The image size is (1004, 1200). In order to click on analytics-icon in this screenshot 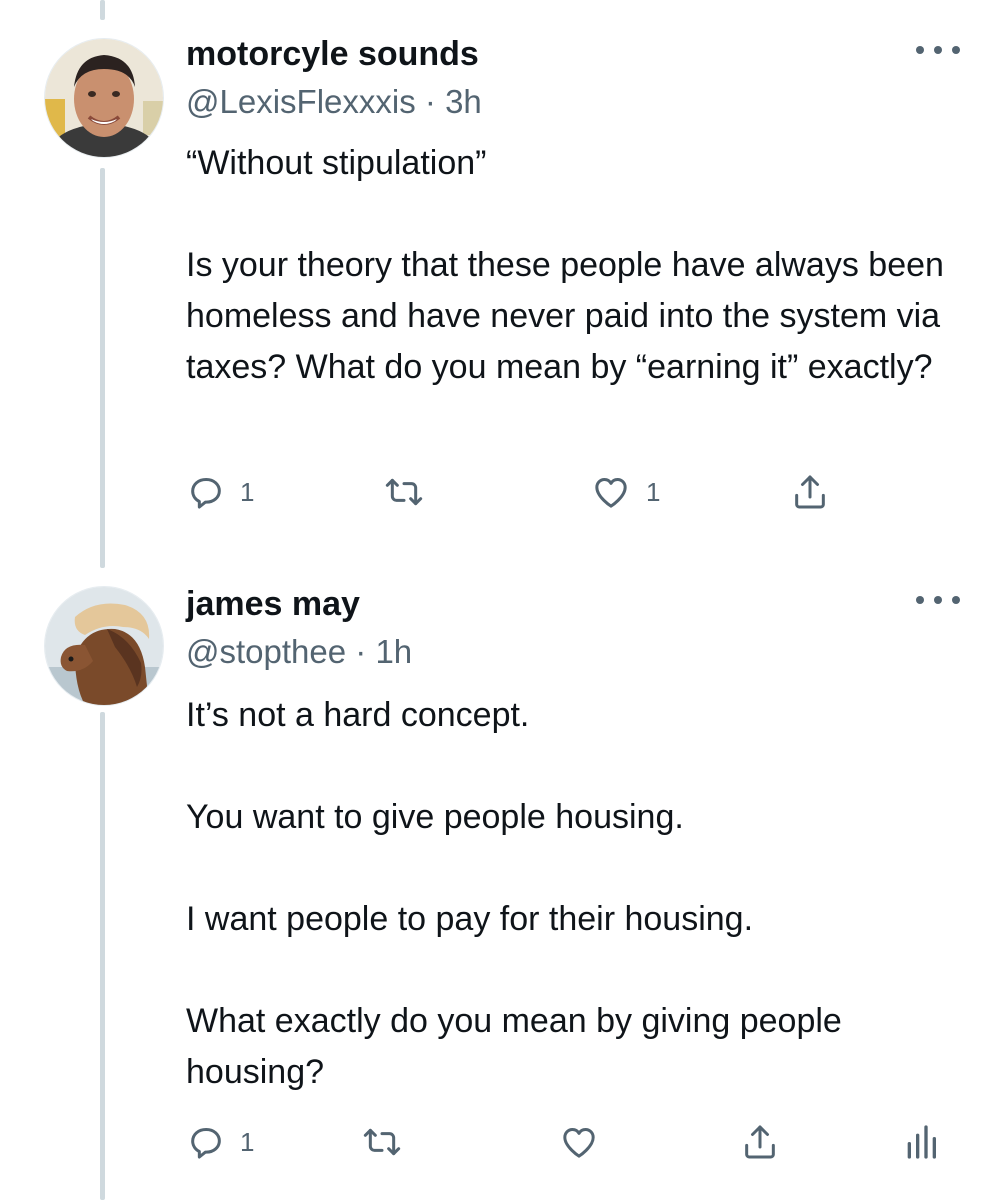, I will do `click(921, 1142)`.